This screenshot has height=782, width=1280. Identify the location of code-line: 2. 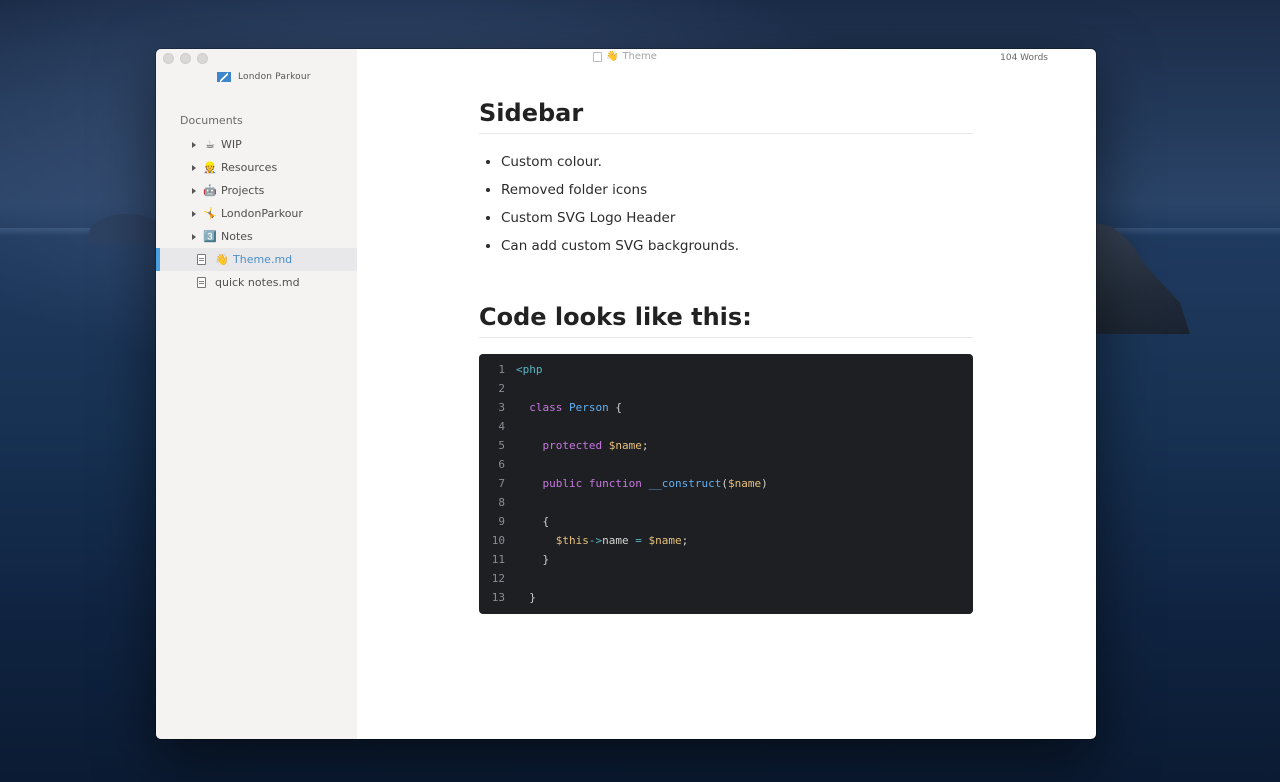
(726, 388).